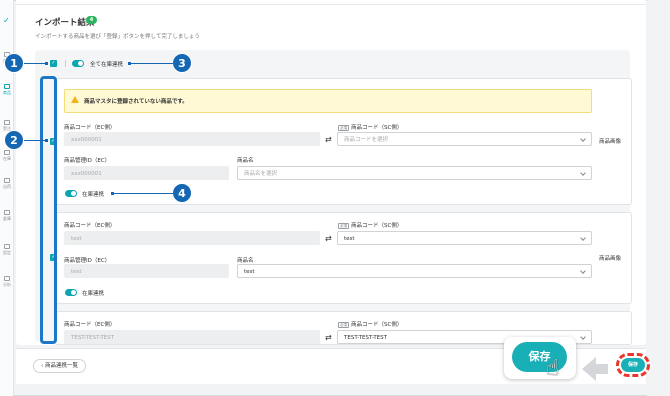 The width and height of the screenshot is (670, 396). Describe the element at coordinates (14, 140) in the screenshot. I see `callout-2: 2` at that location.